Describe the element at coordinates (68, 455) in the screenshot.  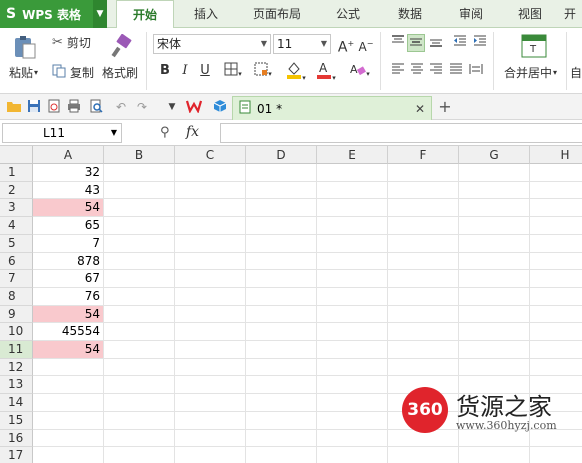
I see `cell-a17` at that location.